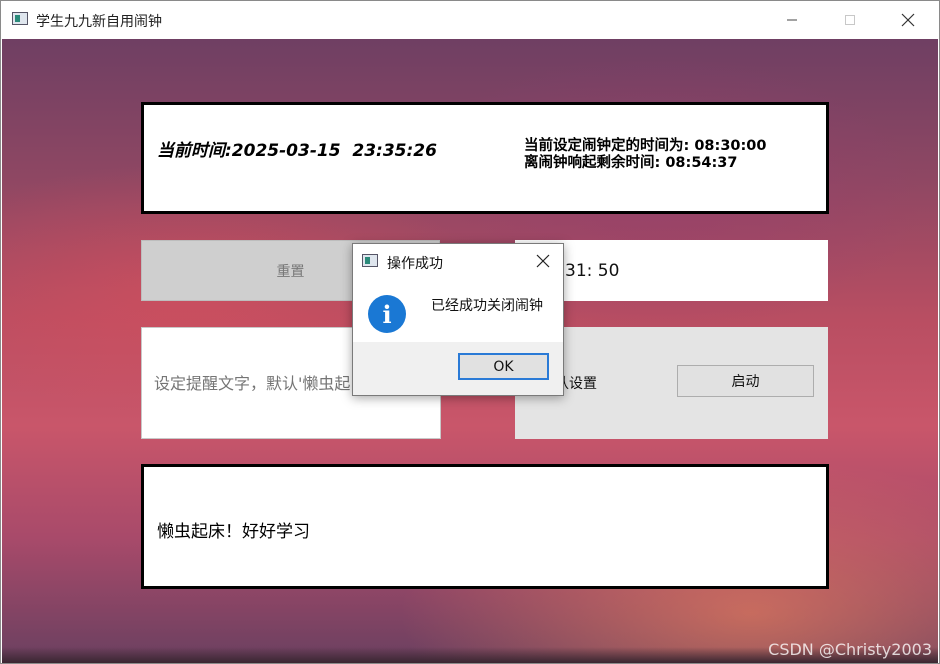  Describe the element at coordinates (99, 22) in the screenshot. I see `window-title: 学生九九新自用闹钟` at that location.